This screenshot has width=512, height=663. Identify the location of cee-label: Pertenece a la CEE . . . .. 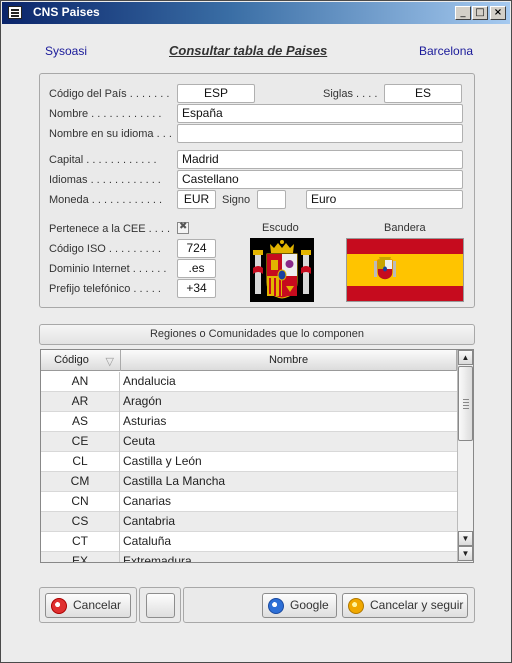
(110, 229).